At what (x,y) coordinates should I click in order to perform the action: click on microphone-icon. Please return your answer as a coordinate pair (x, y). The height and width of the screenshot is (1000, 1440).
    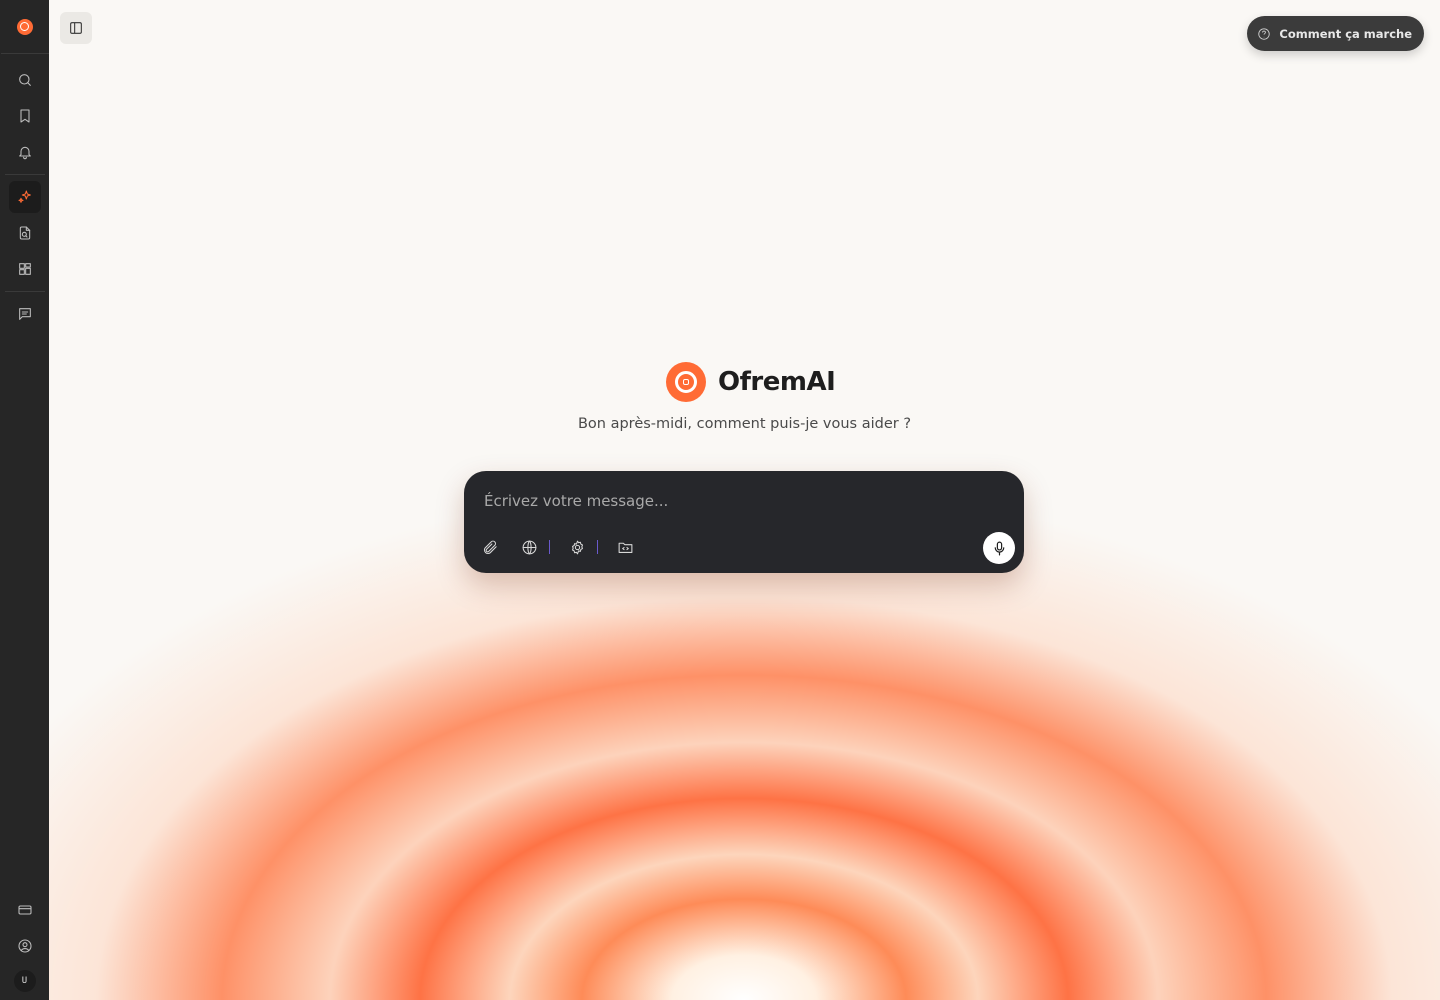
    Looking at the image, I should click on (999, 548).